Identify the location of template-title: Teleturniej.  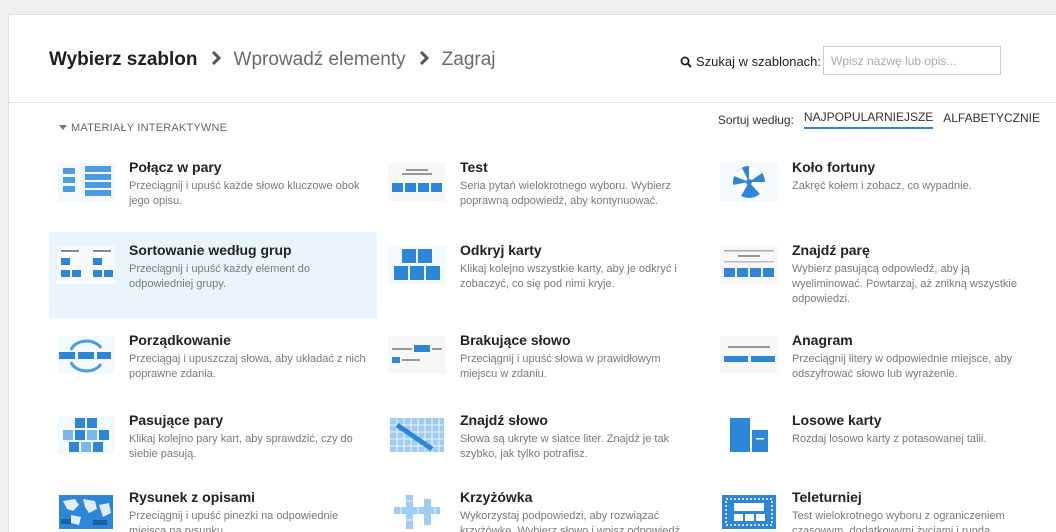
(827, 497).